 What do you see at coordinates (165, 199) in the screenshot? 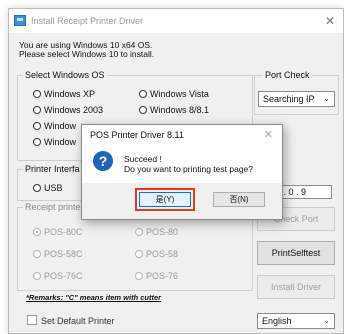
I see `yes-button: 是(Y)` at bounding box center [165, 199].